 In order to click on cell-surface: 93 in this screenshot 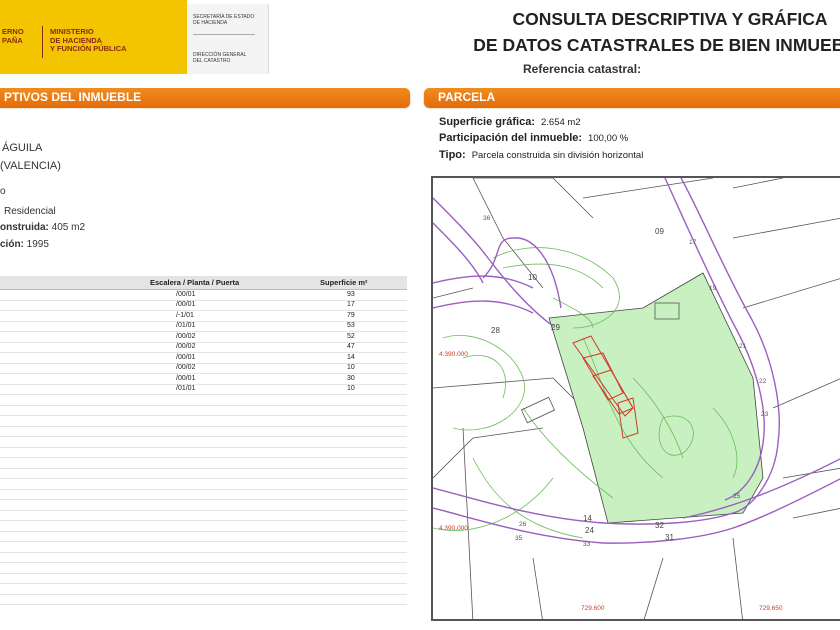, I will do `click(351, 294)`.